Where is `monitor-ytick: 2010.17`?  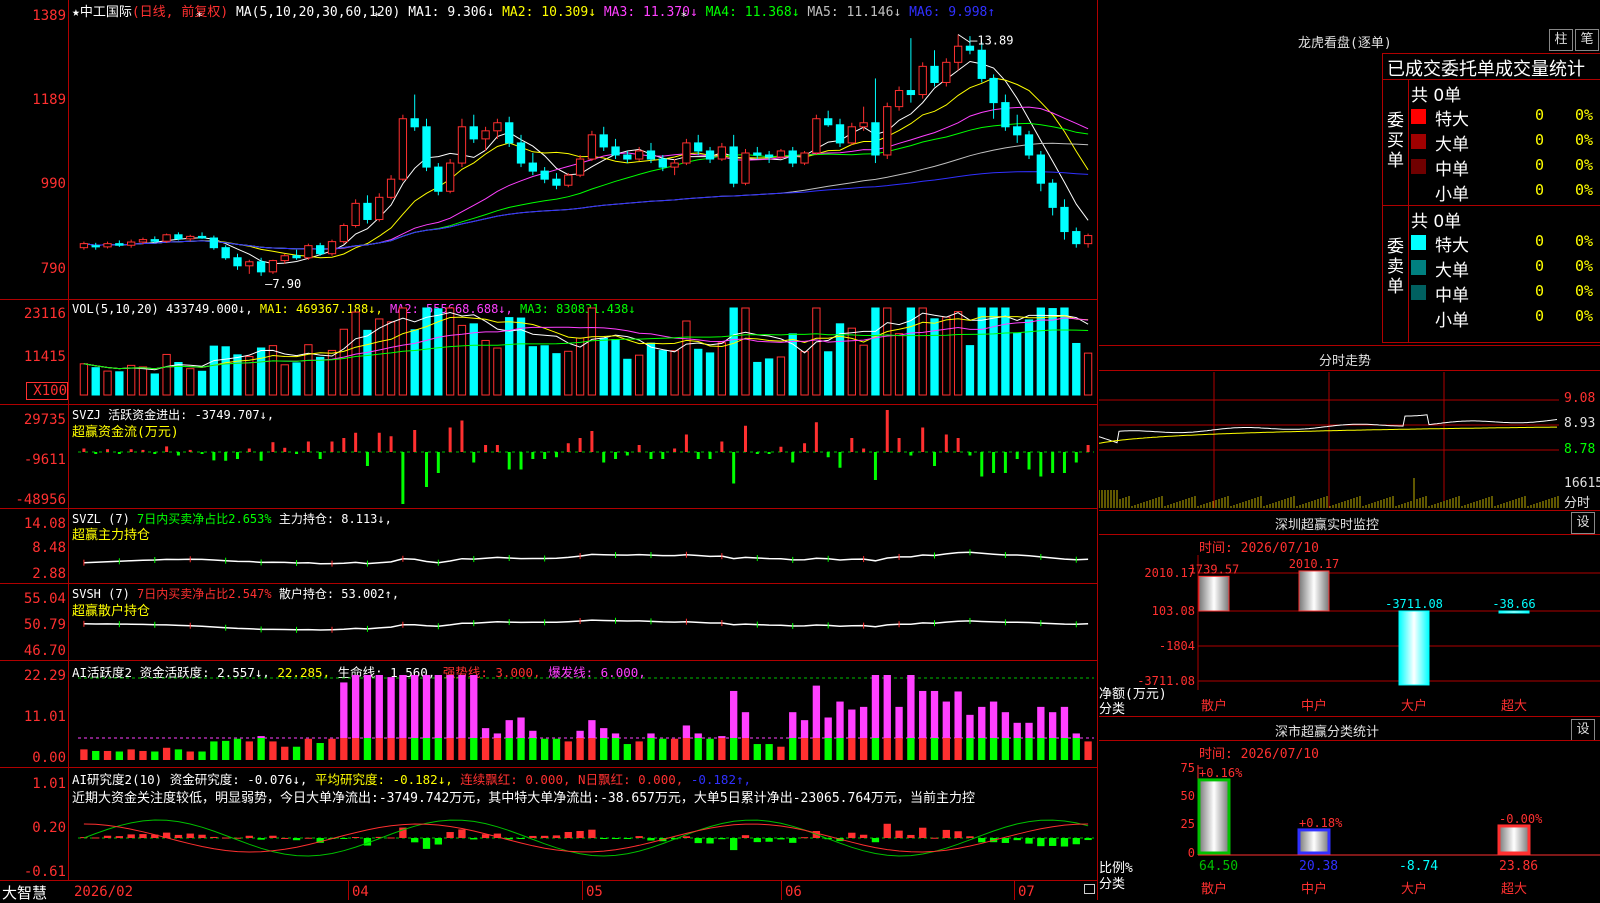
monitor-ytick: 2010.17 is located at coordinates (1169, 573).